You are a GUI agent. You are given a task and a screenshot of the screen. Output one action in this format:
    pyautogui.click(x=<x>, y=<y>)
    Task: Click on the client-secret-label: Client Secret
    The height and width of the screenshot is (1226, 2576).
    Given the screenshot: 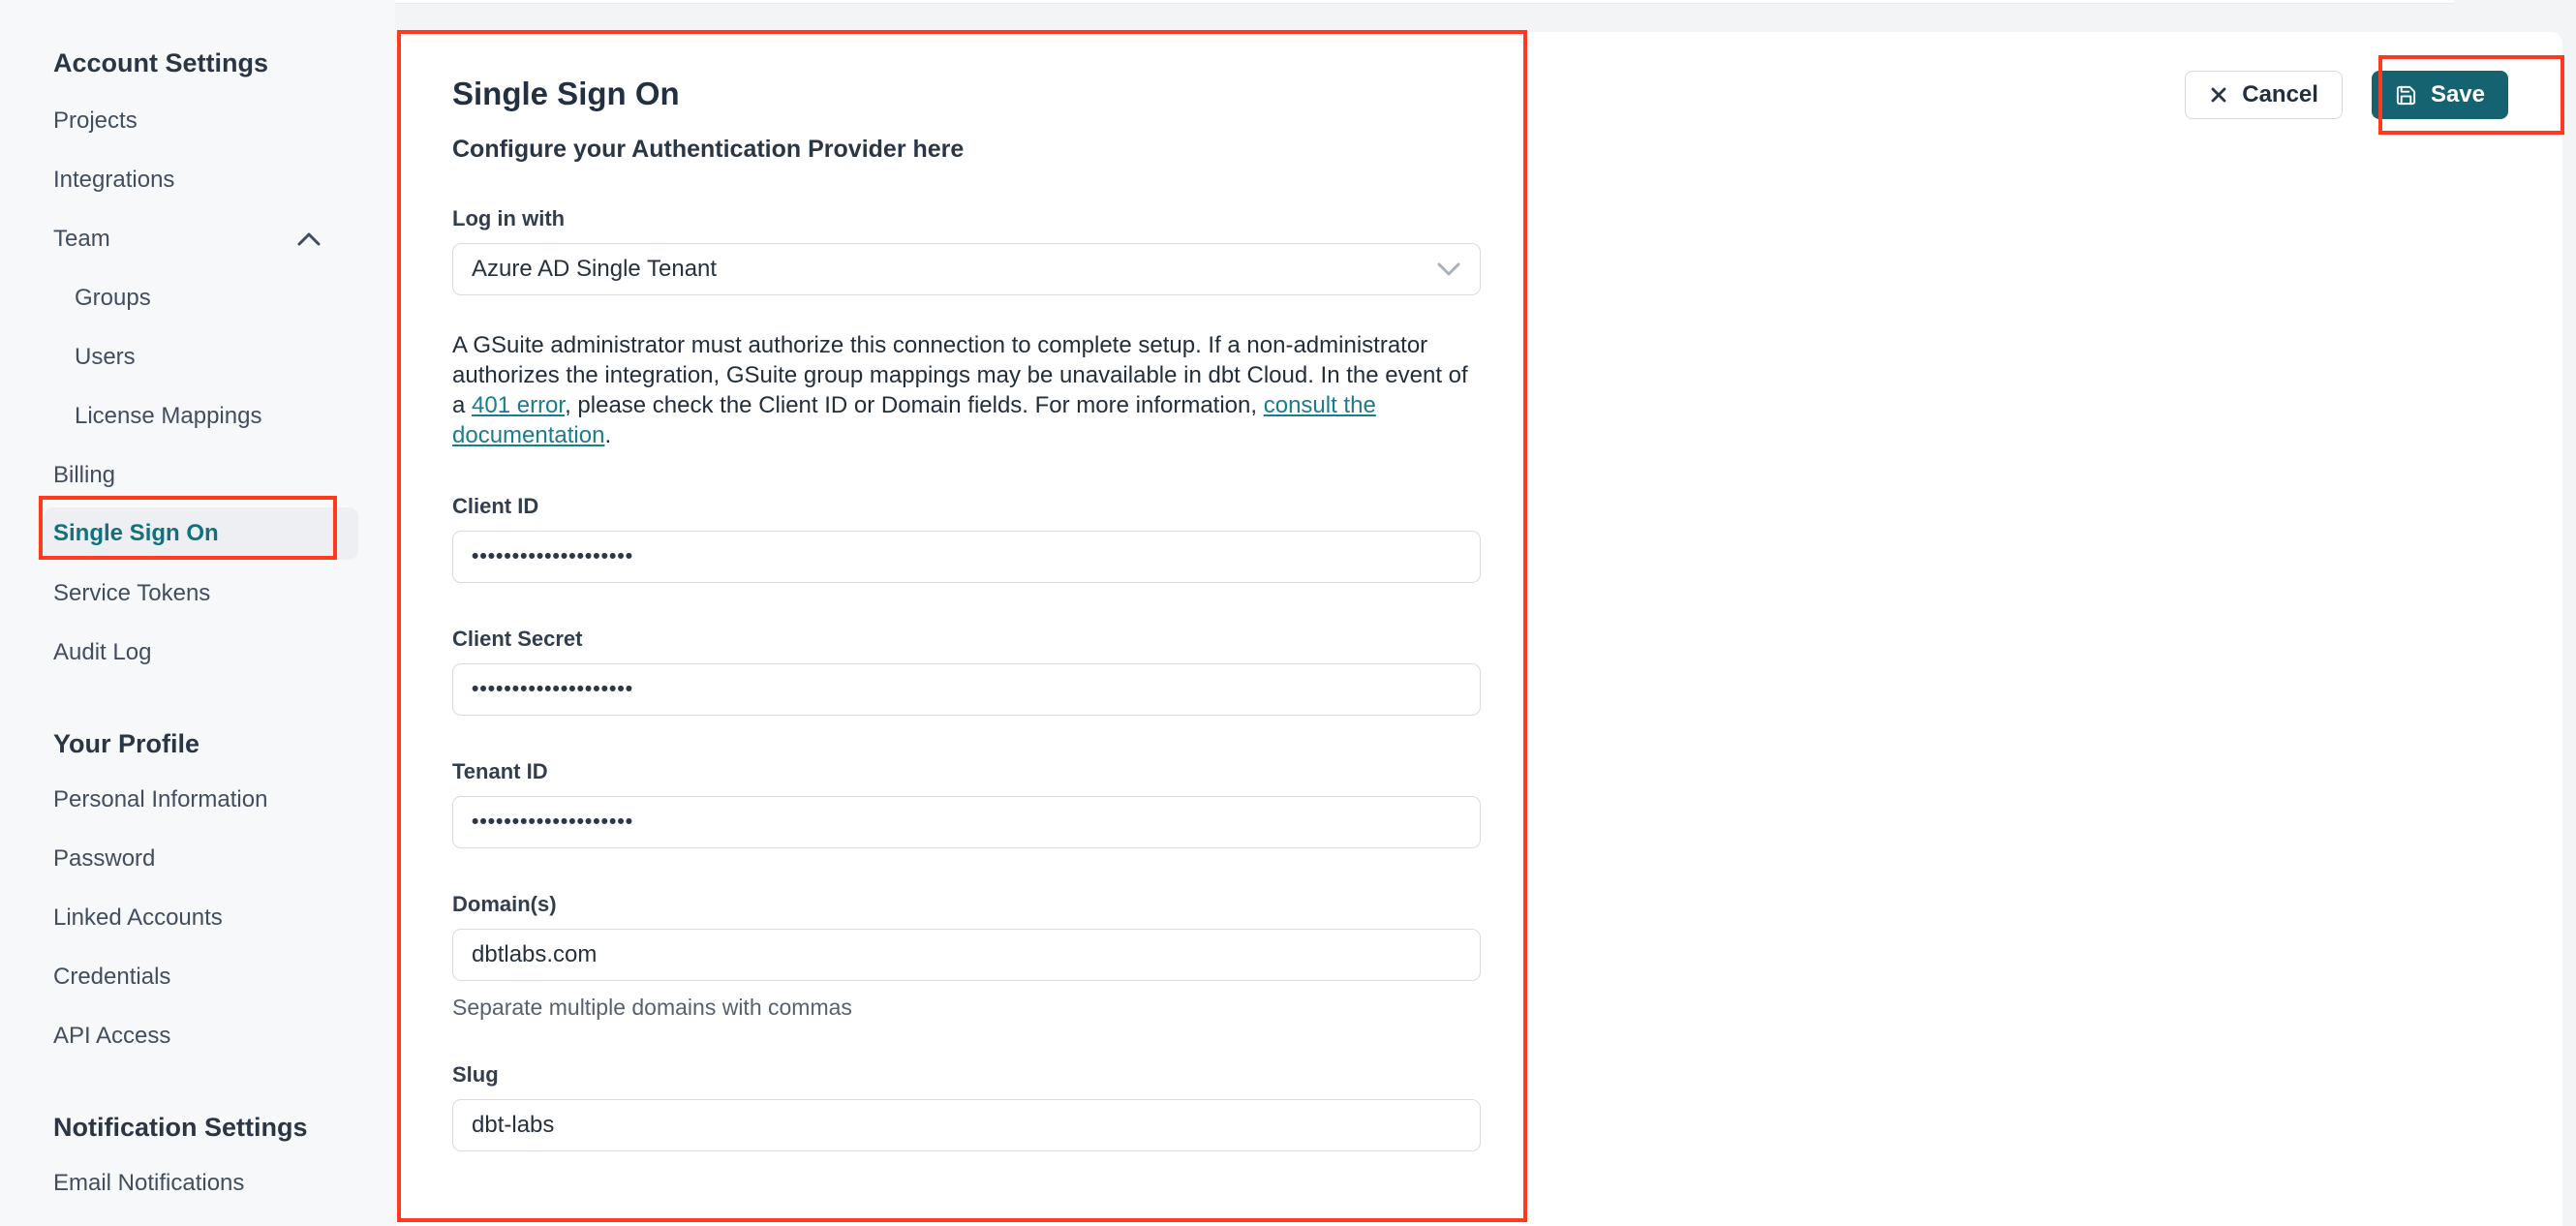 What is the action you would take?
    pyautogui.click(x=517, y=639)
    